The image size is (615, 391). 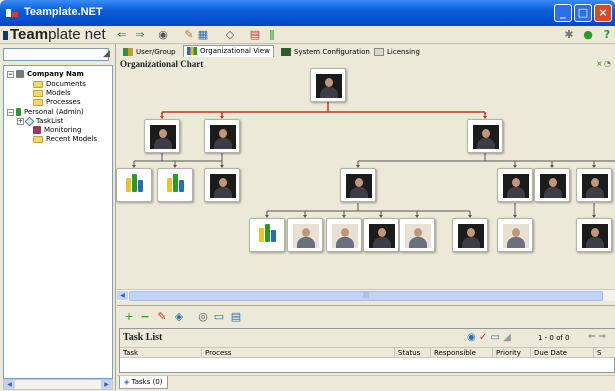 I want to click on minimize-button: _, so click(x=563, y=13).